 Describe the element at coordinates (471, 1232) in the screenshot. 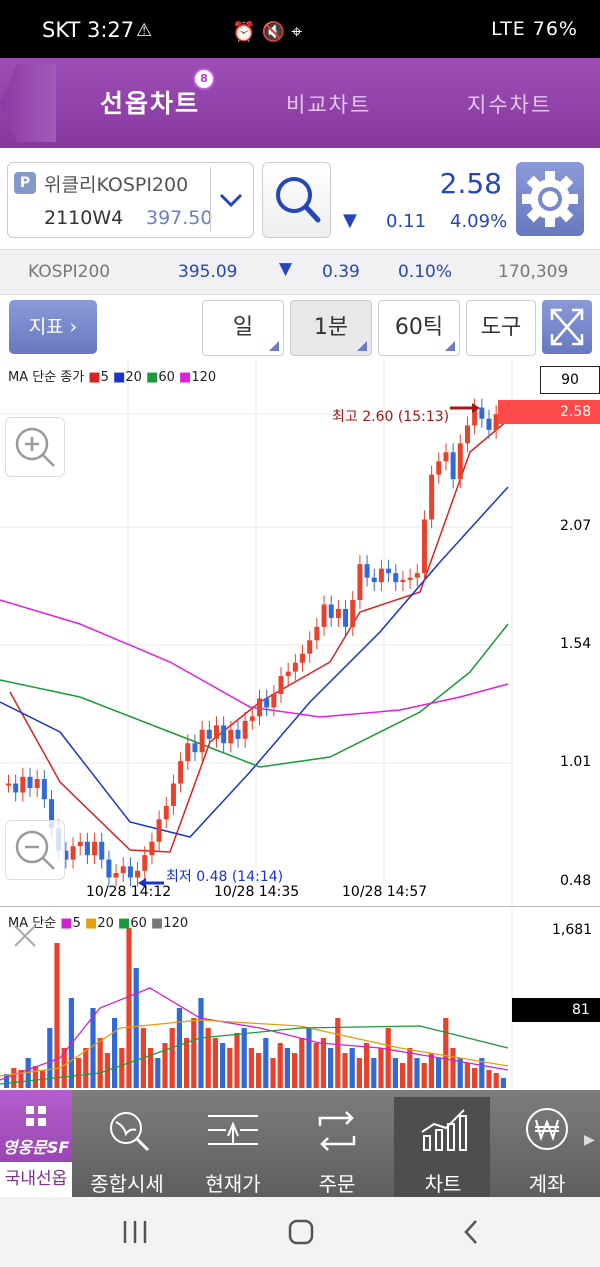

I see `back-icon` at that location.